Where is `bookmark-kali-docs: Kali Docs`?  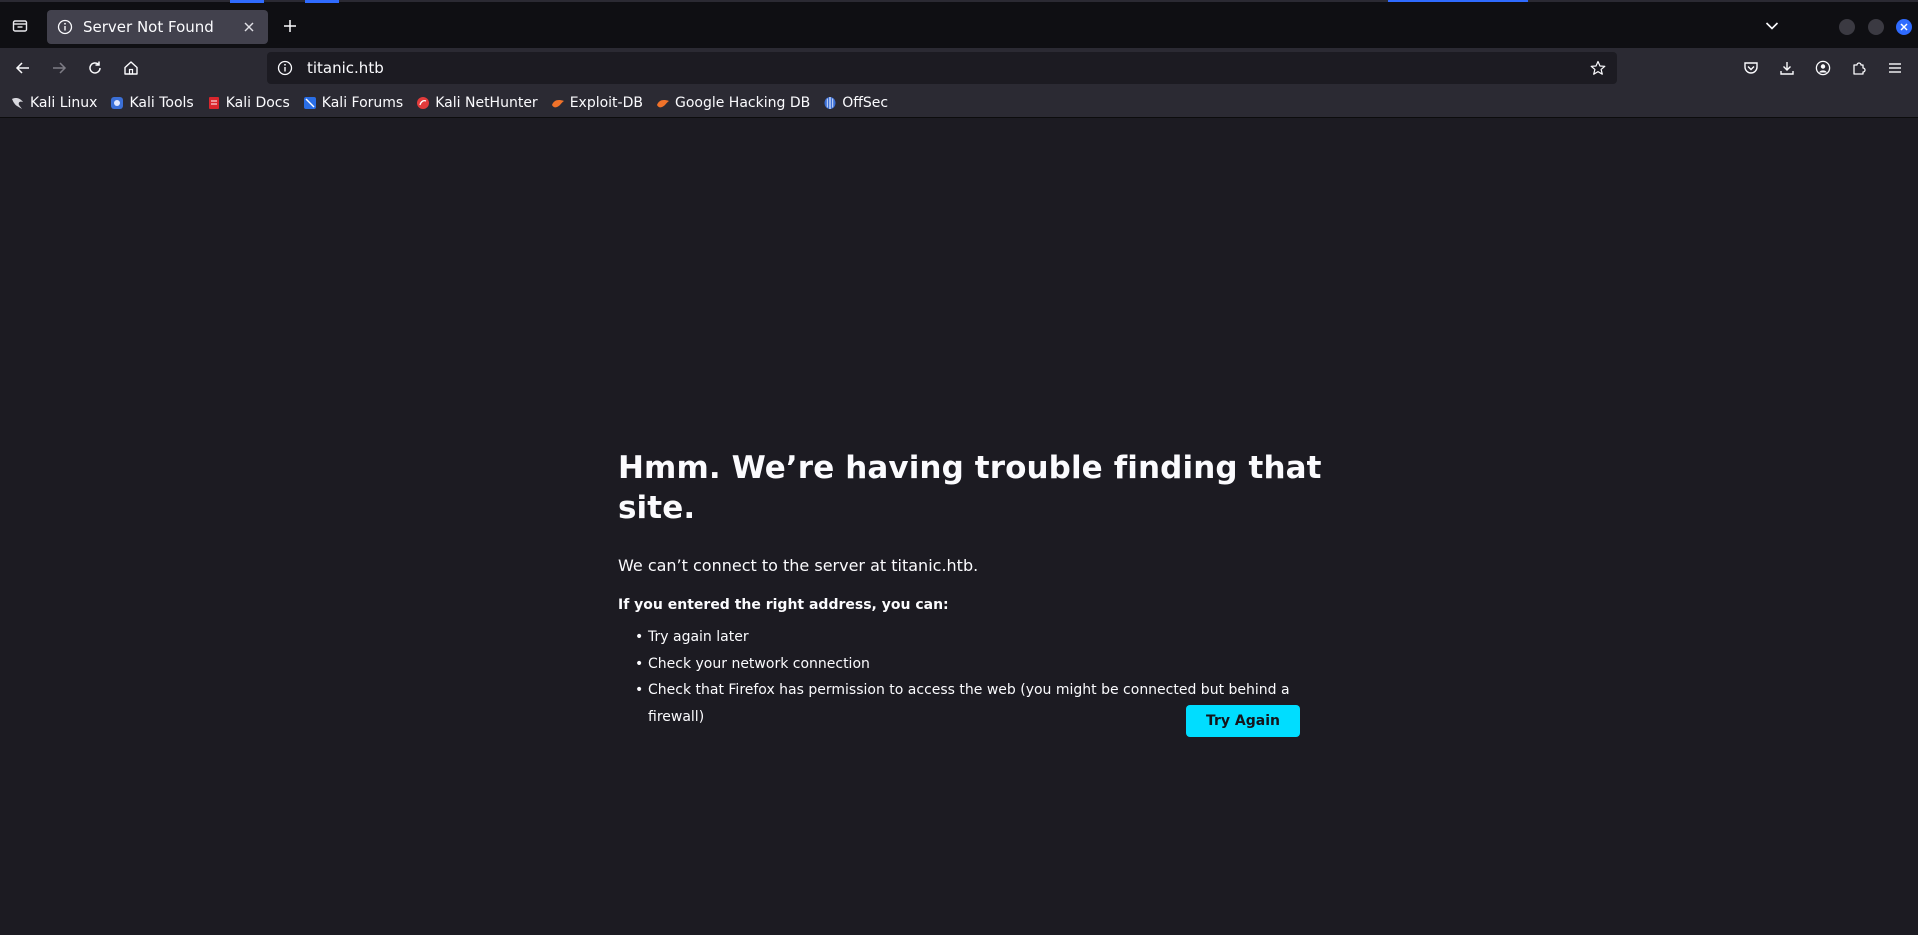
bookmark-kali-docs: Kali Docs is located at coordinates (248, 103).